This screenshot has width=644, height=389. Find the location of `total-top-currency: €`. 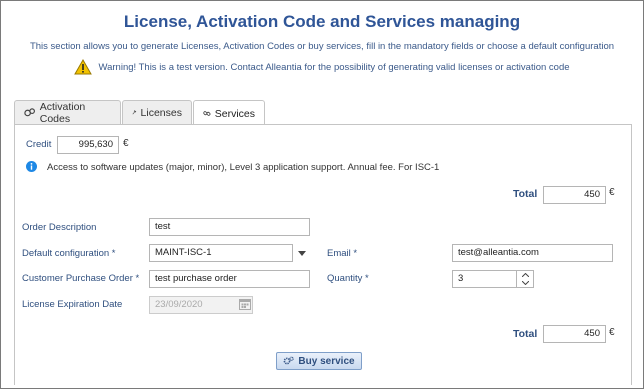

total-top-currency: € is located at coordinates (612, 192).